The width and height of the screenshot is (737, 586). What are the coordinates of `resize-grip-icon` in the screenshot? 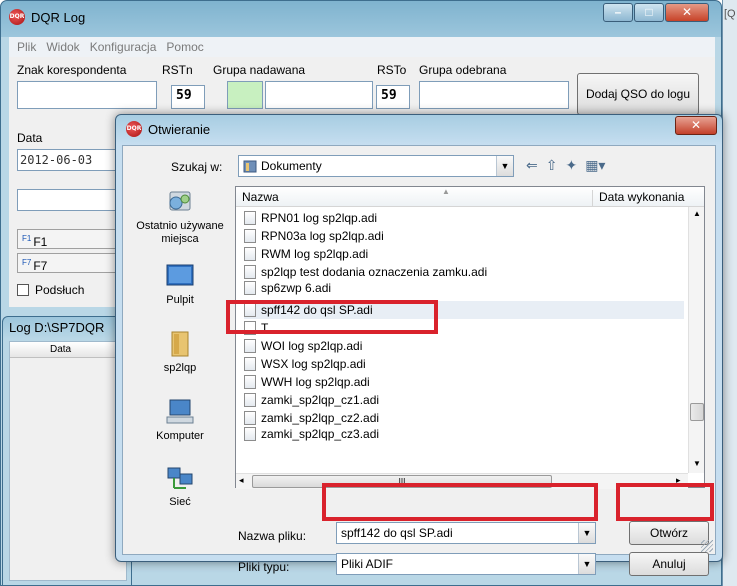 It's located at (707, 546).